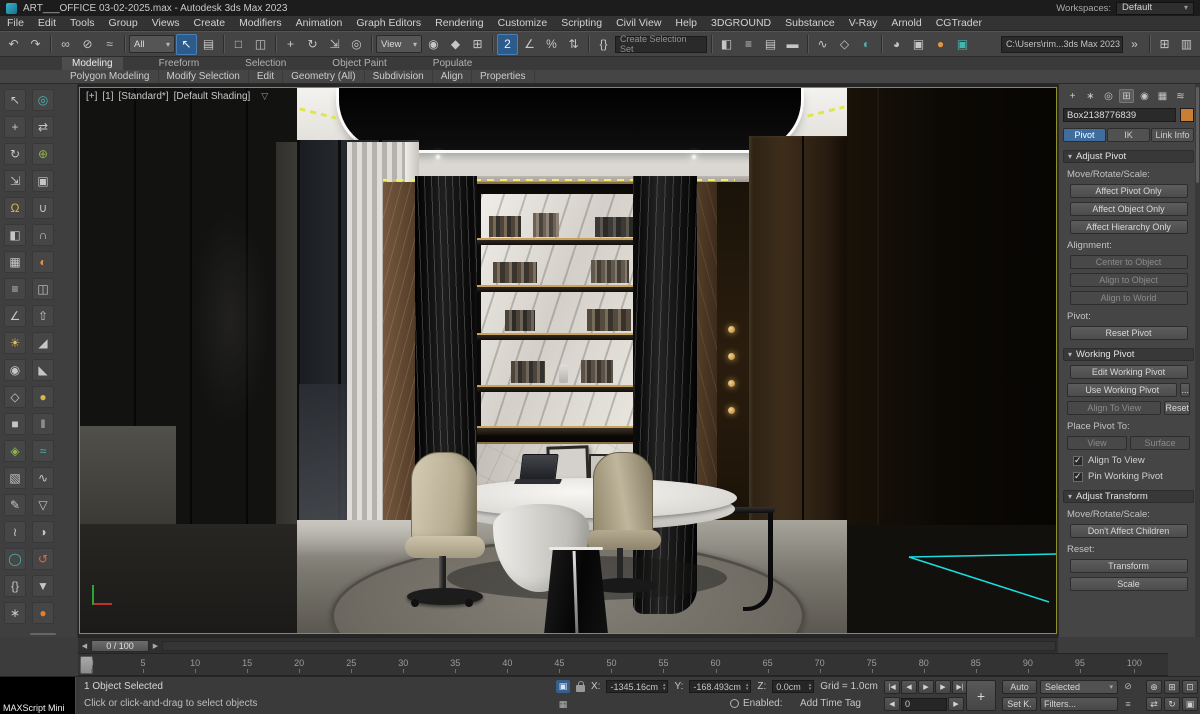 Image resolution: width=1200 pixels, height=714 pixels. Describe the element at coordinates (1119, 115) in the screenshot. I see `object-name-field: Box2138776839` at that location.